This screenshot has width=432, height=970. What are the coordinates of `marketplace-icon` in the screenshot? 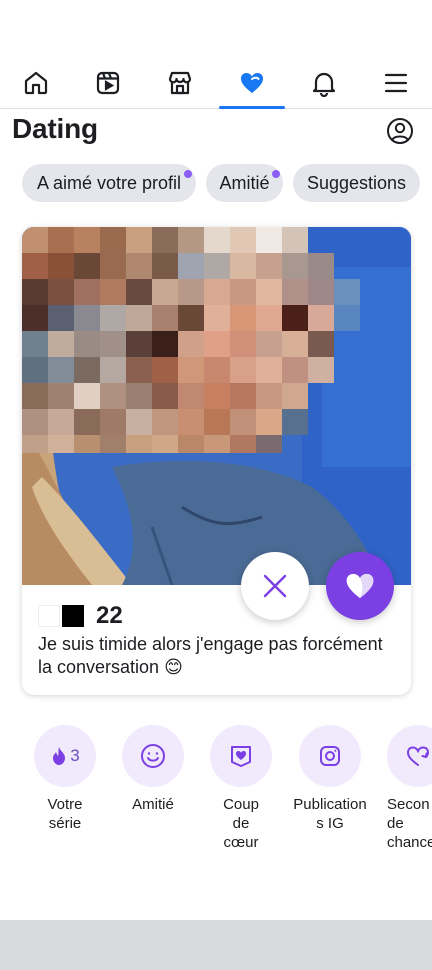 It's located at (180, 83).